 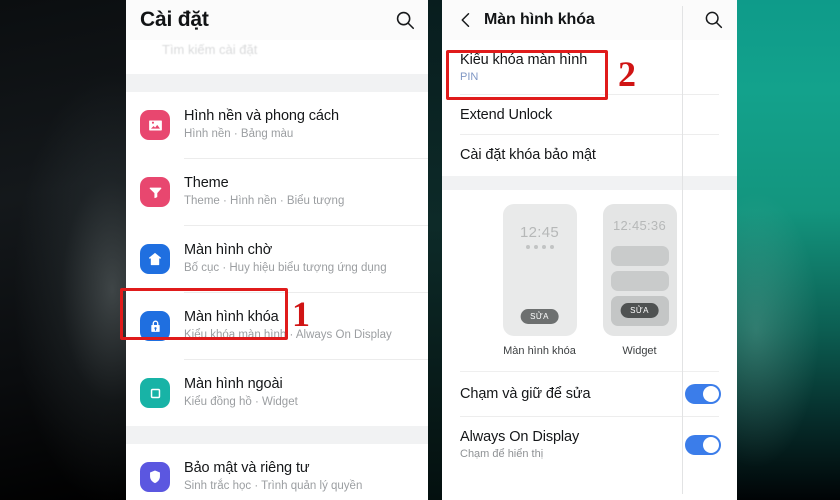 What do you see at coordinates (239, 134) in the screenshot?
I see `settings-item-subtitle: Hình nền · Bảng màu` at bounding box center [239, 134].